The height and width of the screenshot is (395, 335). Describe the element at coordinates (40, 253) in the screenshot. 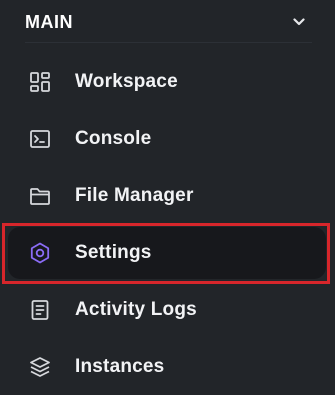

I see `gear-icon` at that location.